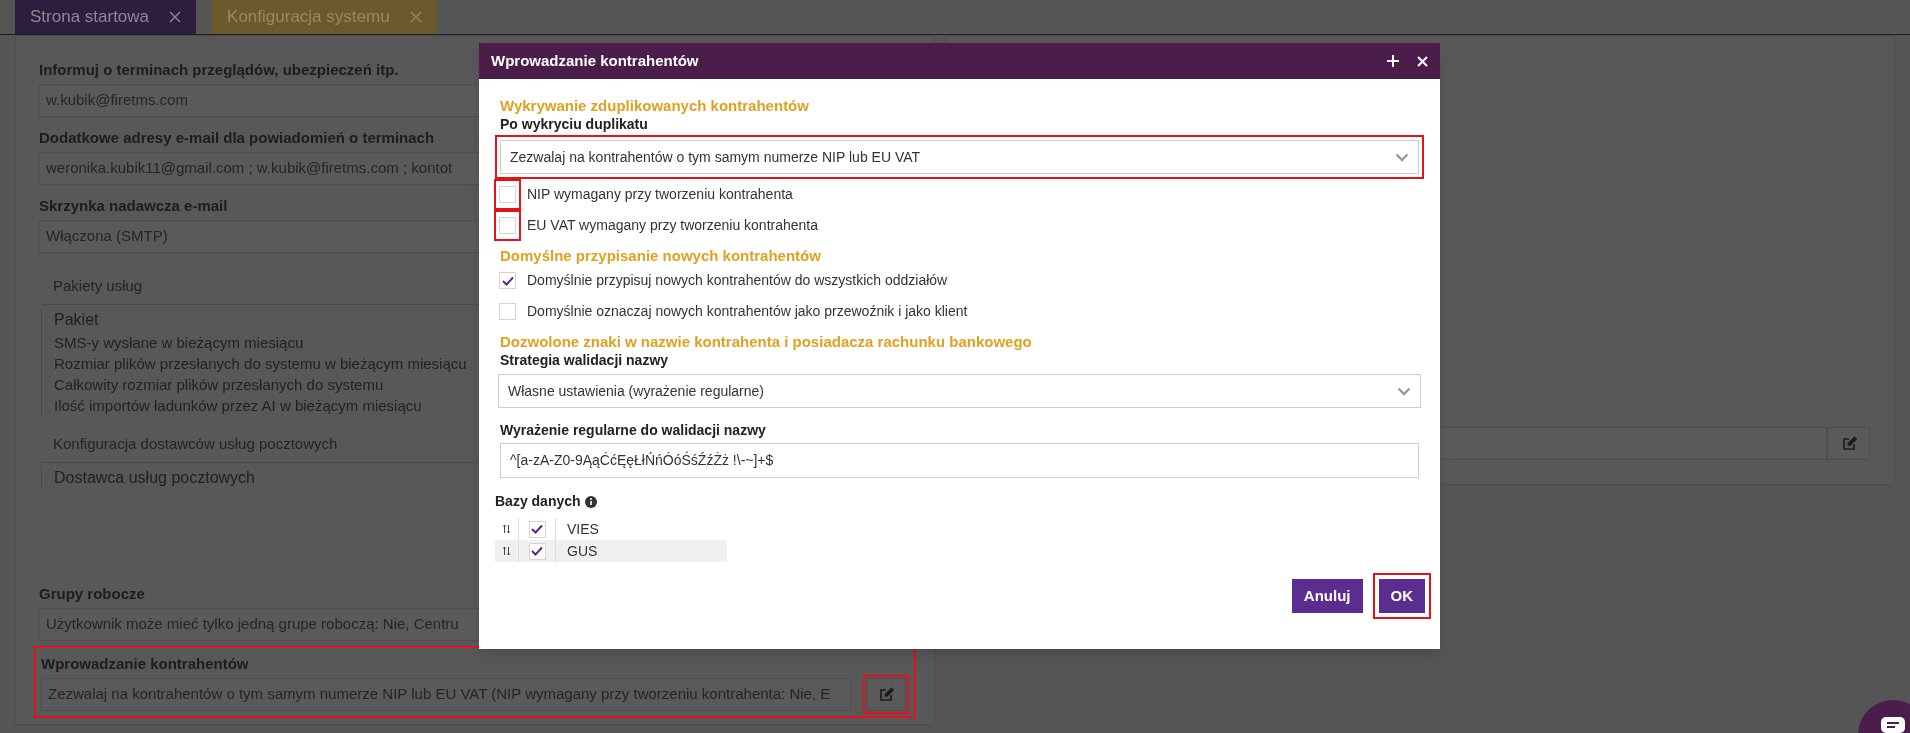  I want to click on checkbox-label: Domyślnie oznaczaj nowych kontrahentów jako przewoźnik i jako klient, so click(747, 311).